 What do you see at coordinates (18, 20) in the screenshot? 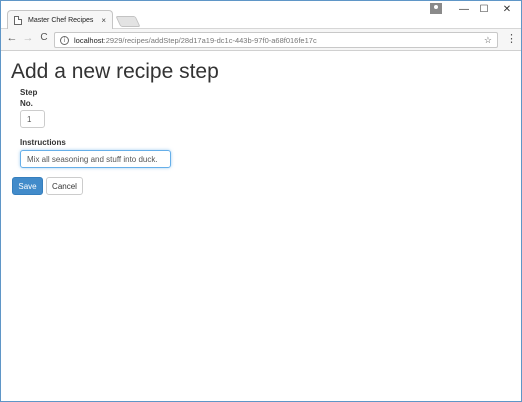
I see `page-icon` at bounding box center [18, 20].